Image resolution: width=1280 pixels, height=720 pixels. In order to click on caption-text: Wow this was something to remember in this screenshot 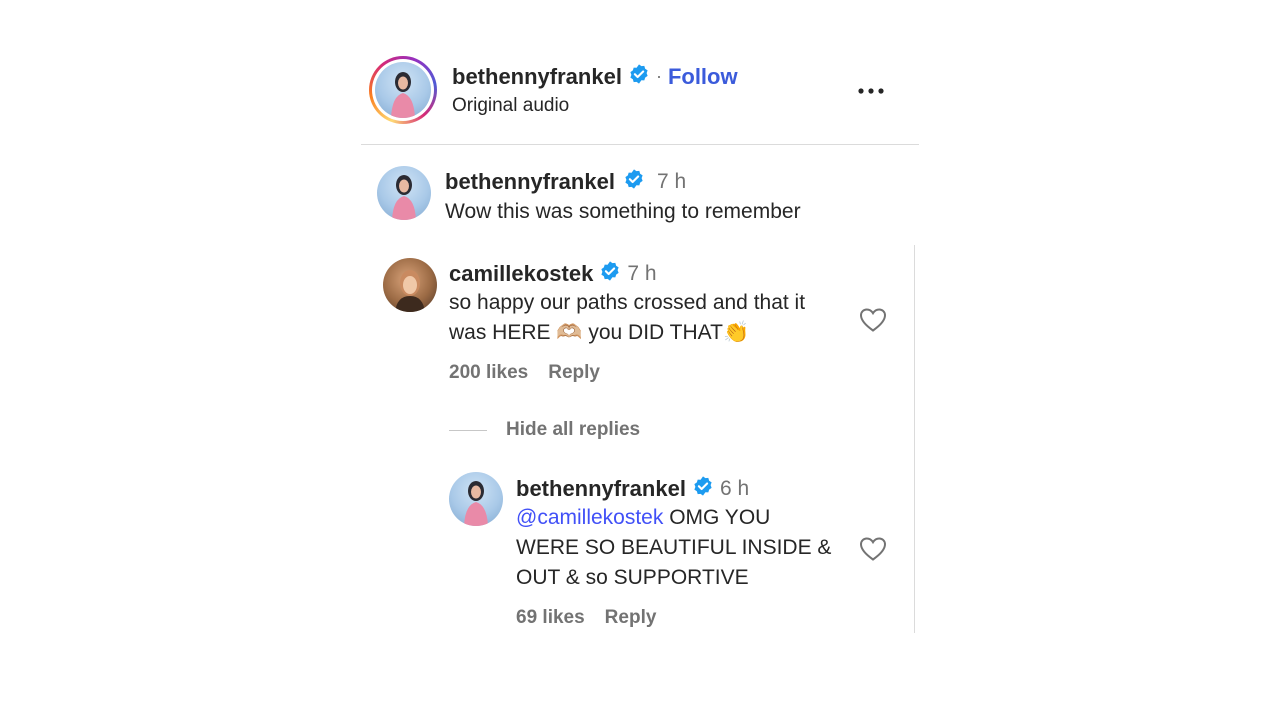, I will do `click(623, 211)`.